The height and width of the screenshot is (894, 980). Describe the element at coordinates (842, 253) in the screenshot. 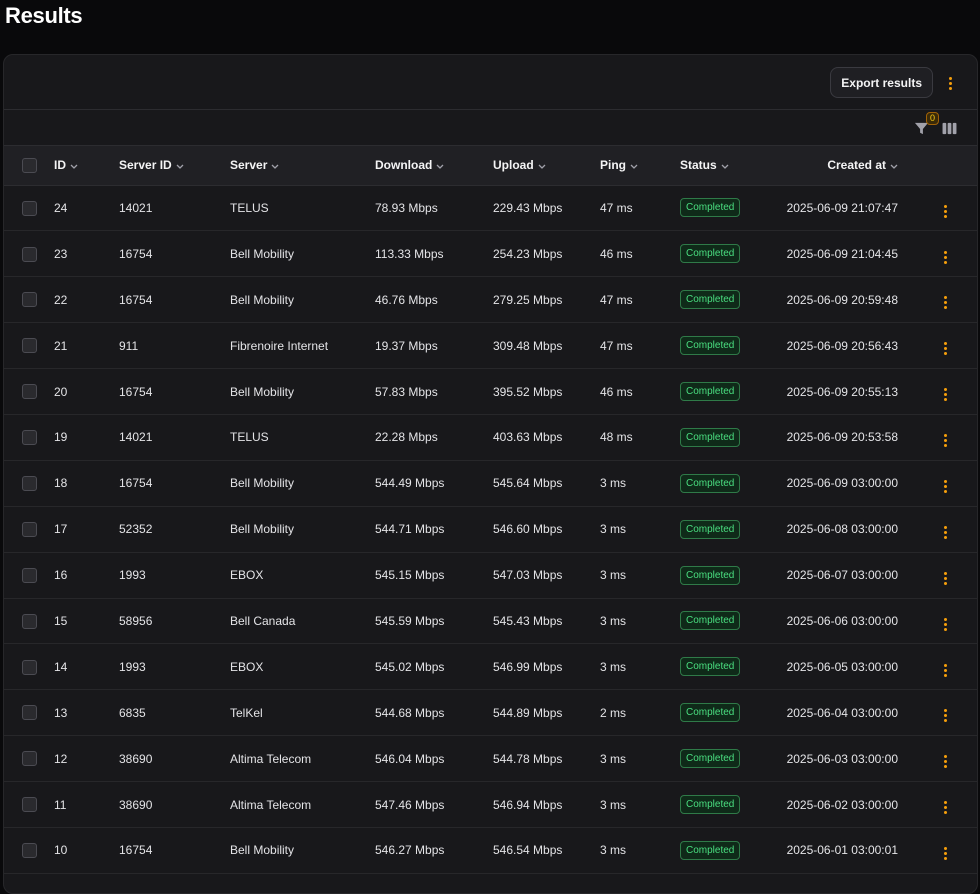

I see `cell-created-at: 2025-06-09 21:04:45` at that location.